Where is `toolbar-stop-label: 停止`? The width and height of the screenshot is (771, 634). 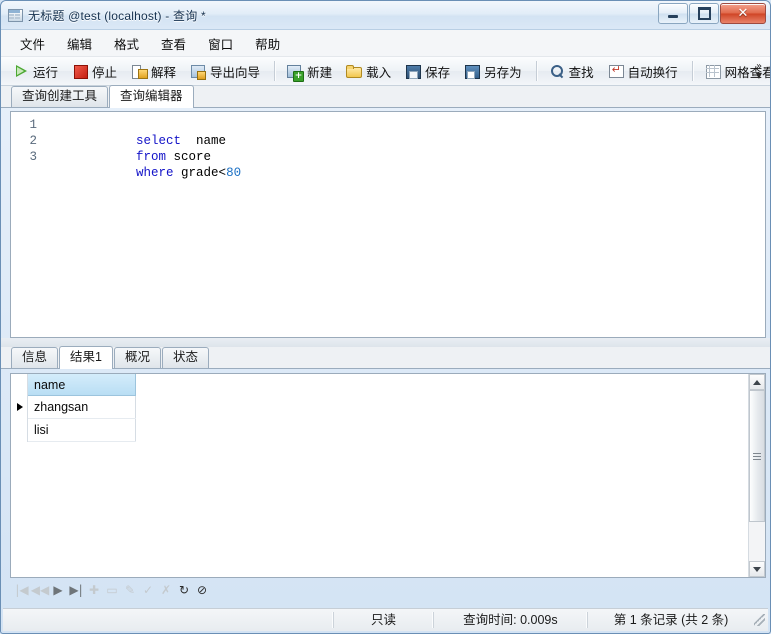 toolbar-stop-label: 停止 is located at coordinates (105, 72).